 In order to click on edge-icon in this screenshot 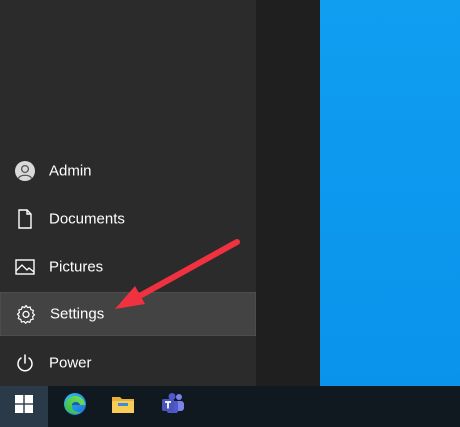, I will do `click(75, 406)`.